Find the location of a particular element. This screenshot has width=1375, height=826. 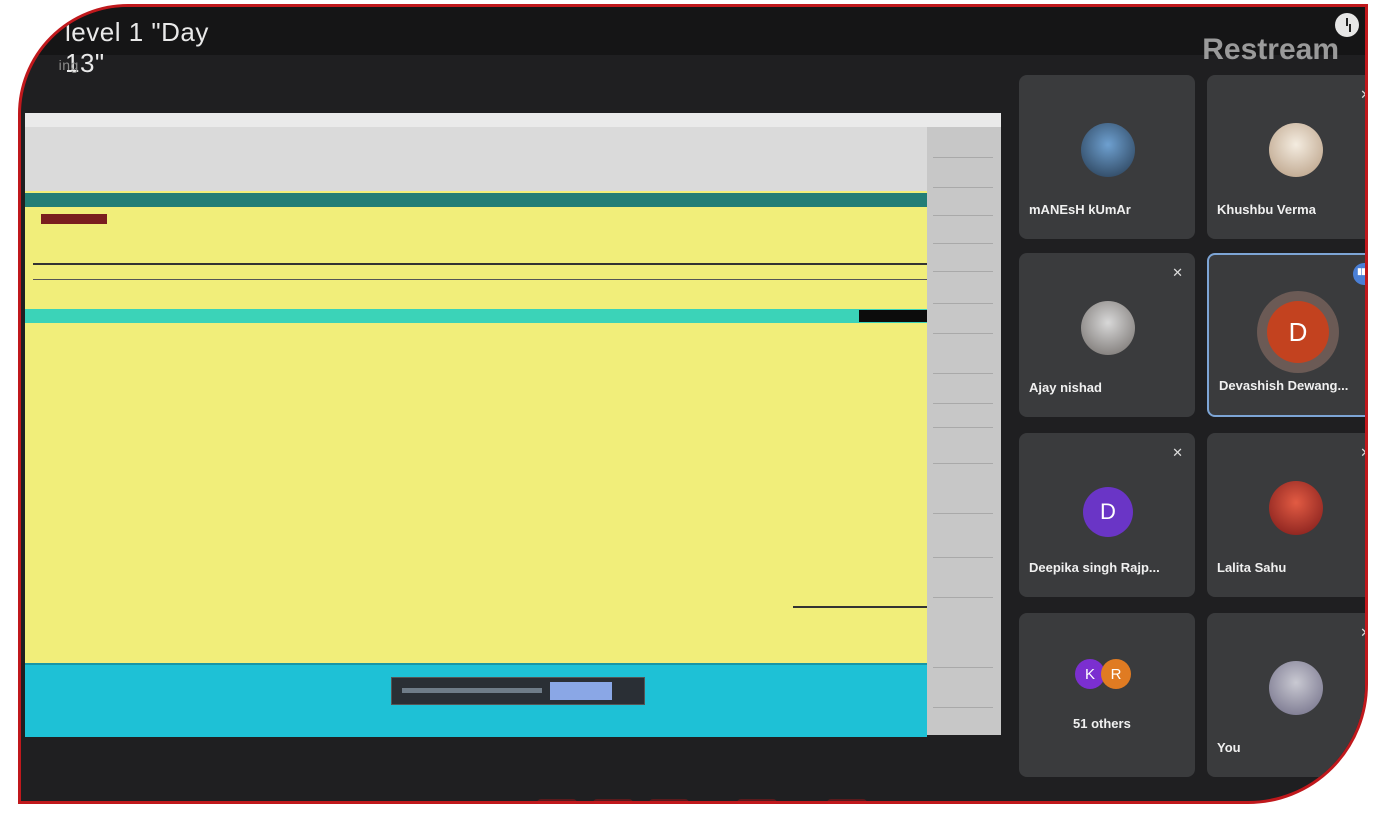

participant-name: Lalita Sahu is located at coordinates (1252, 567).